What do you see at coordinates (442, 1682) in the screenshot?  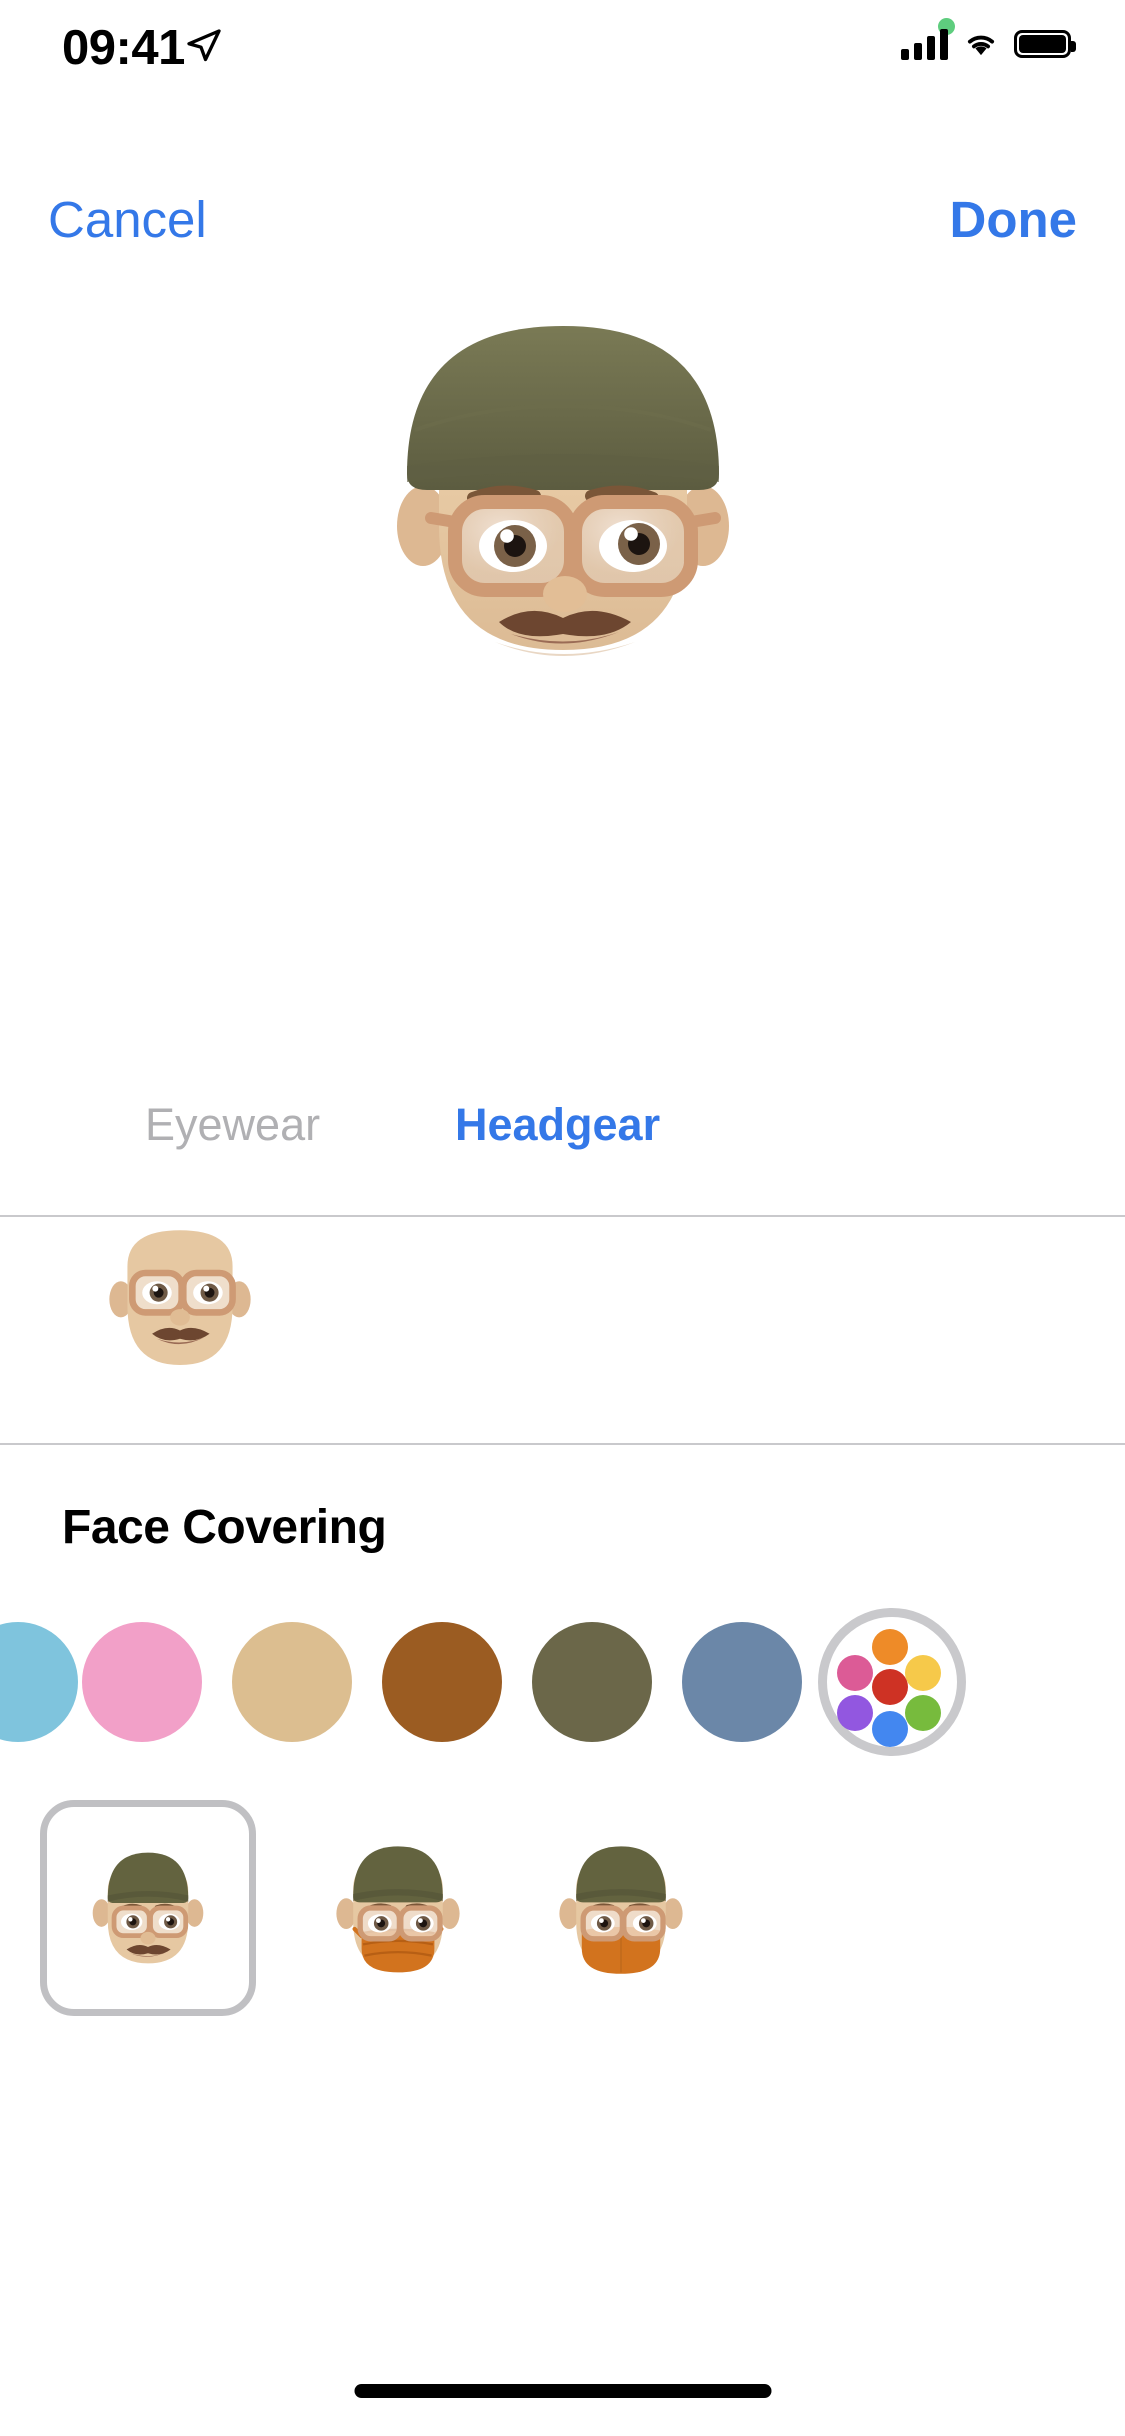 I see `swatch-brown` at bounding box center [442, 1682].